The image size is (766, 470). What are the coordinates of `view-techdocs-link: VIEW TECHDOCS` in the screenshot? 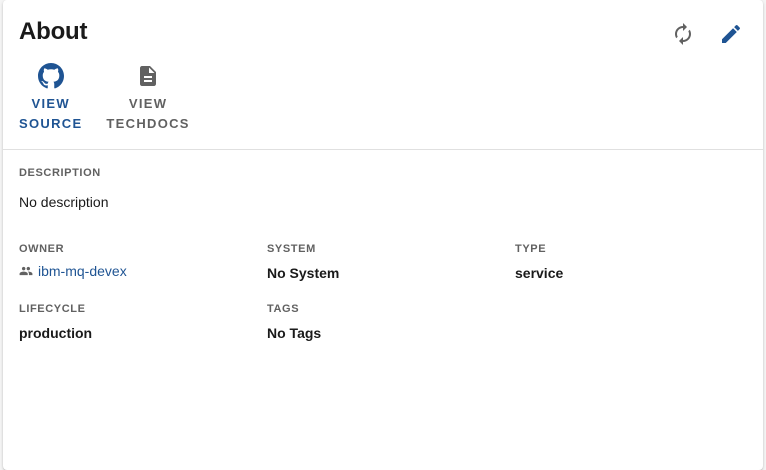 It's located at (147, 98).